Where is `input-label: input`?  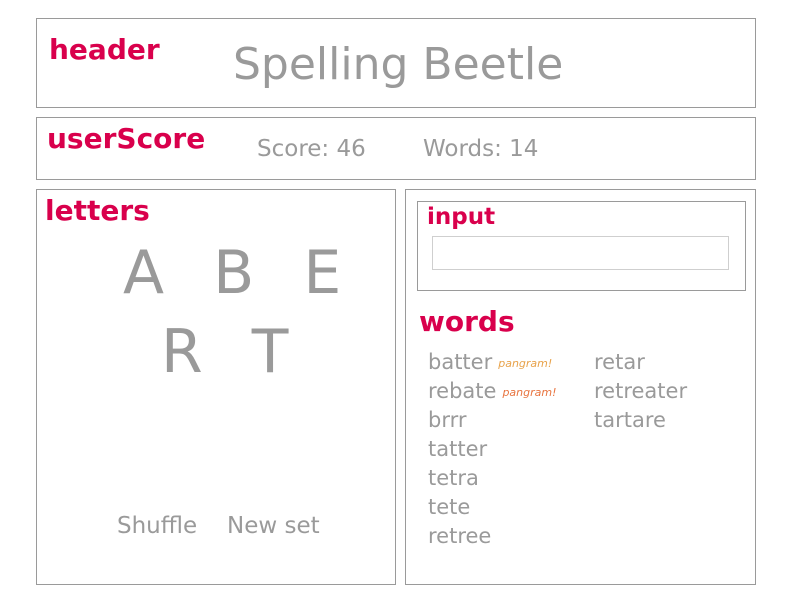 input-label: input is located at coordinates (461, 217).